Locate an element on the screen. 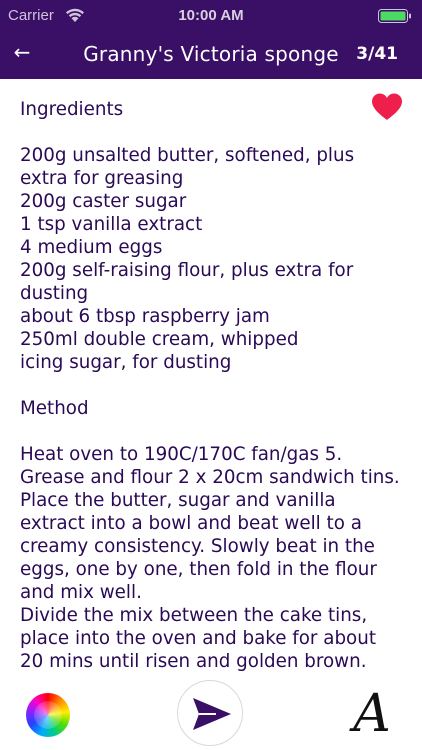 This screenshot has height=750, width=422. bottom-toolbar: A is located at coordinates (211, 714).